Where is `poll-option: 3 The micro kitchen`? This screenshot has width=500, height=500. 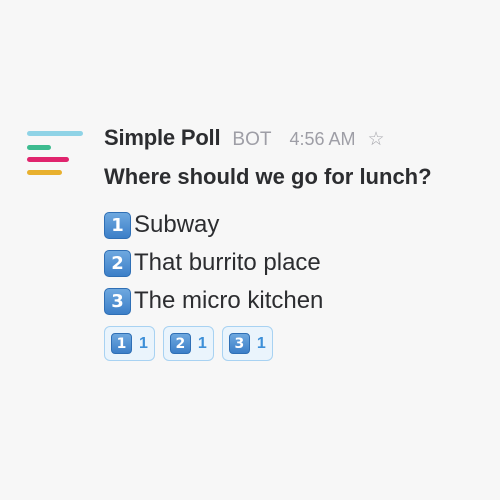 poll-option: 3 The micro kitchen is located at coordinates (299, 301).